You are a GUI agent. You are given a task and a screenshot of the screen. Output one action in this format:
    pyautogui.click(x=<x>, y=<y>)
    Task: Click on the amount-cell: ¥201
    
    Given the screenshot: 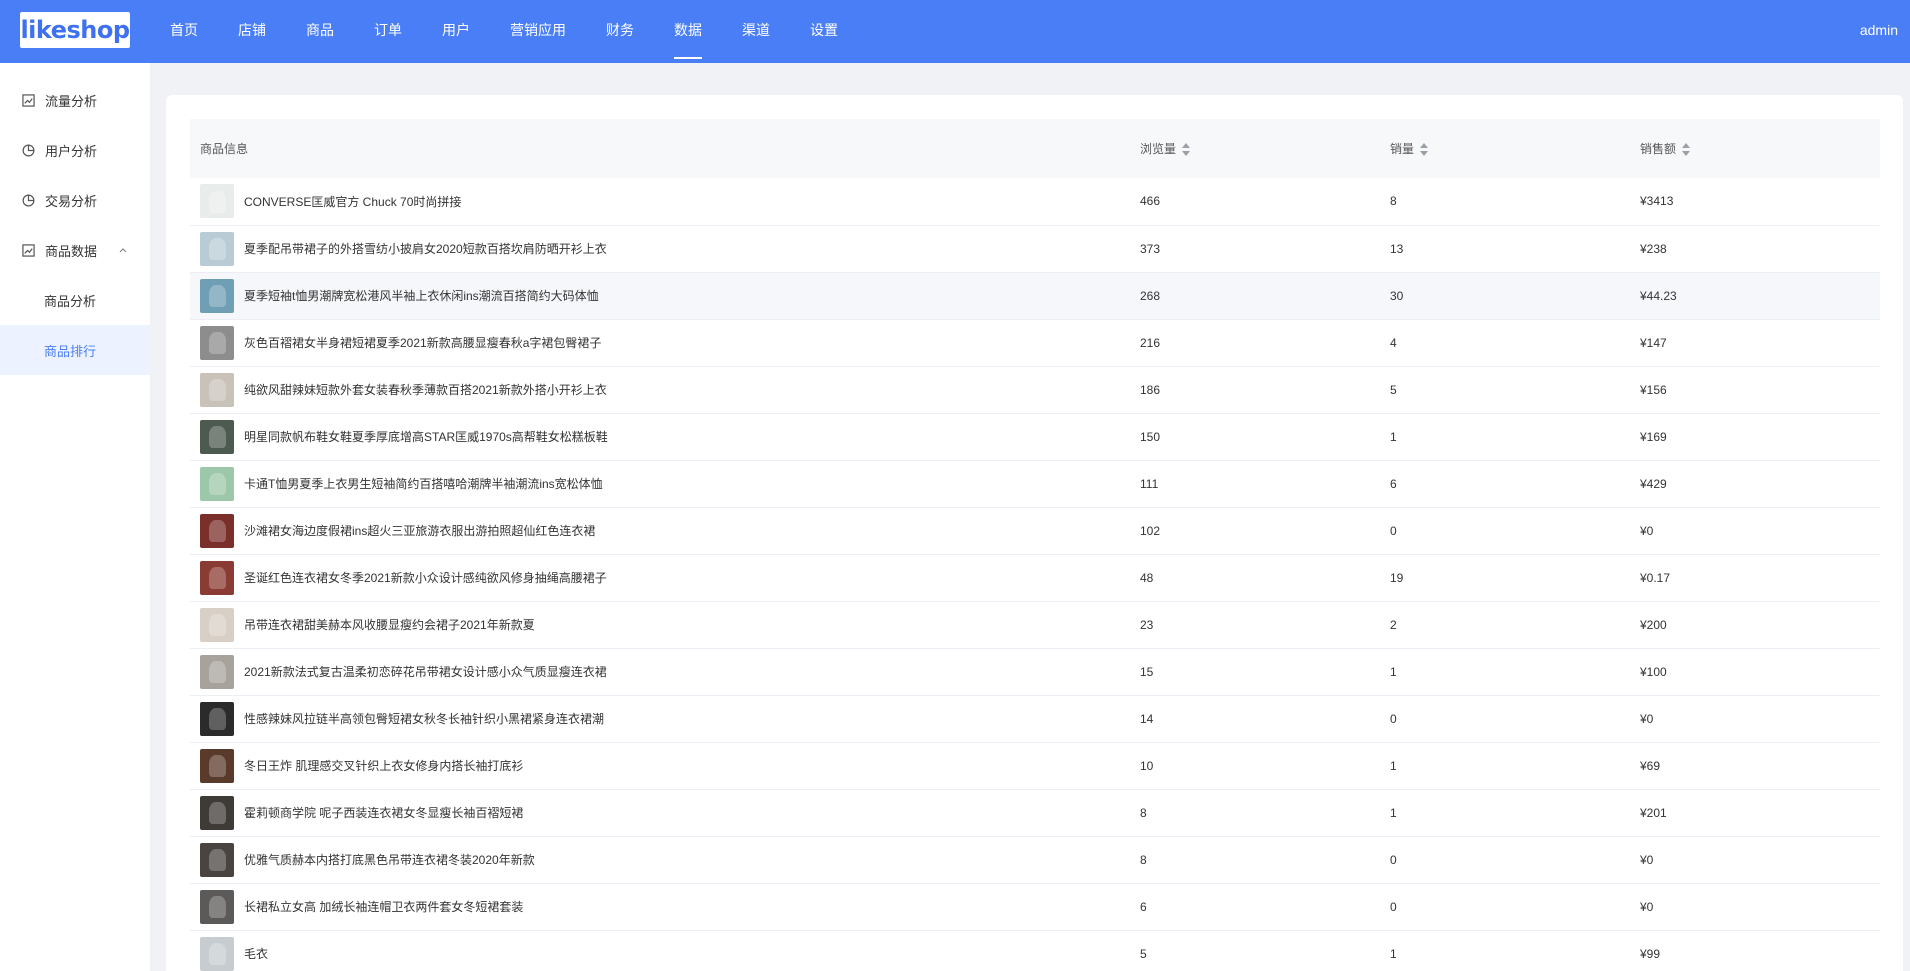 What is the action you would take?
    pyautogui.click(x=1653, y=812)
    